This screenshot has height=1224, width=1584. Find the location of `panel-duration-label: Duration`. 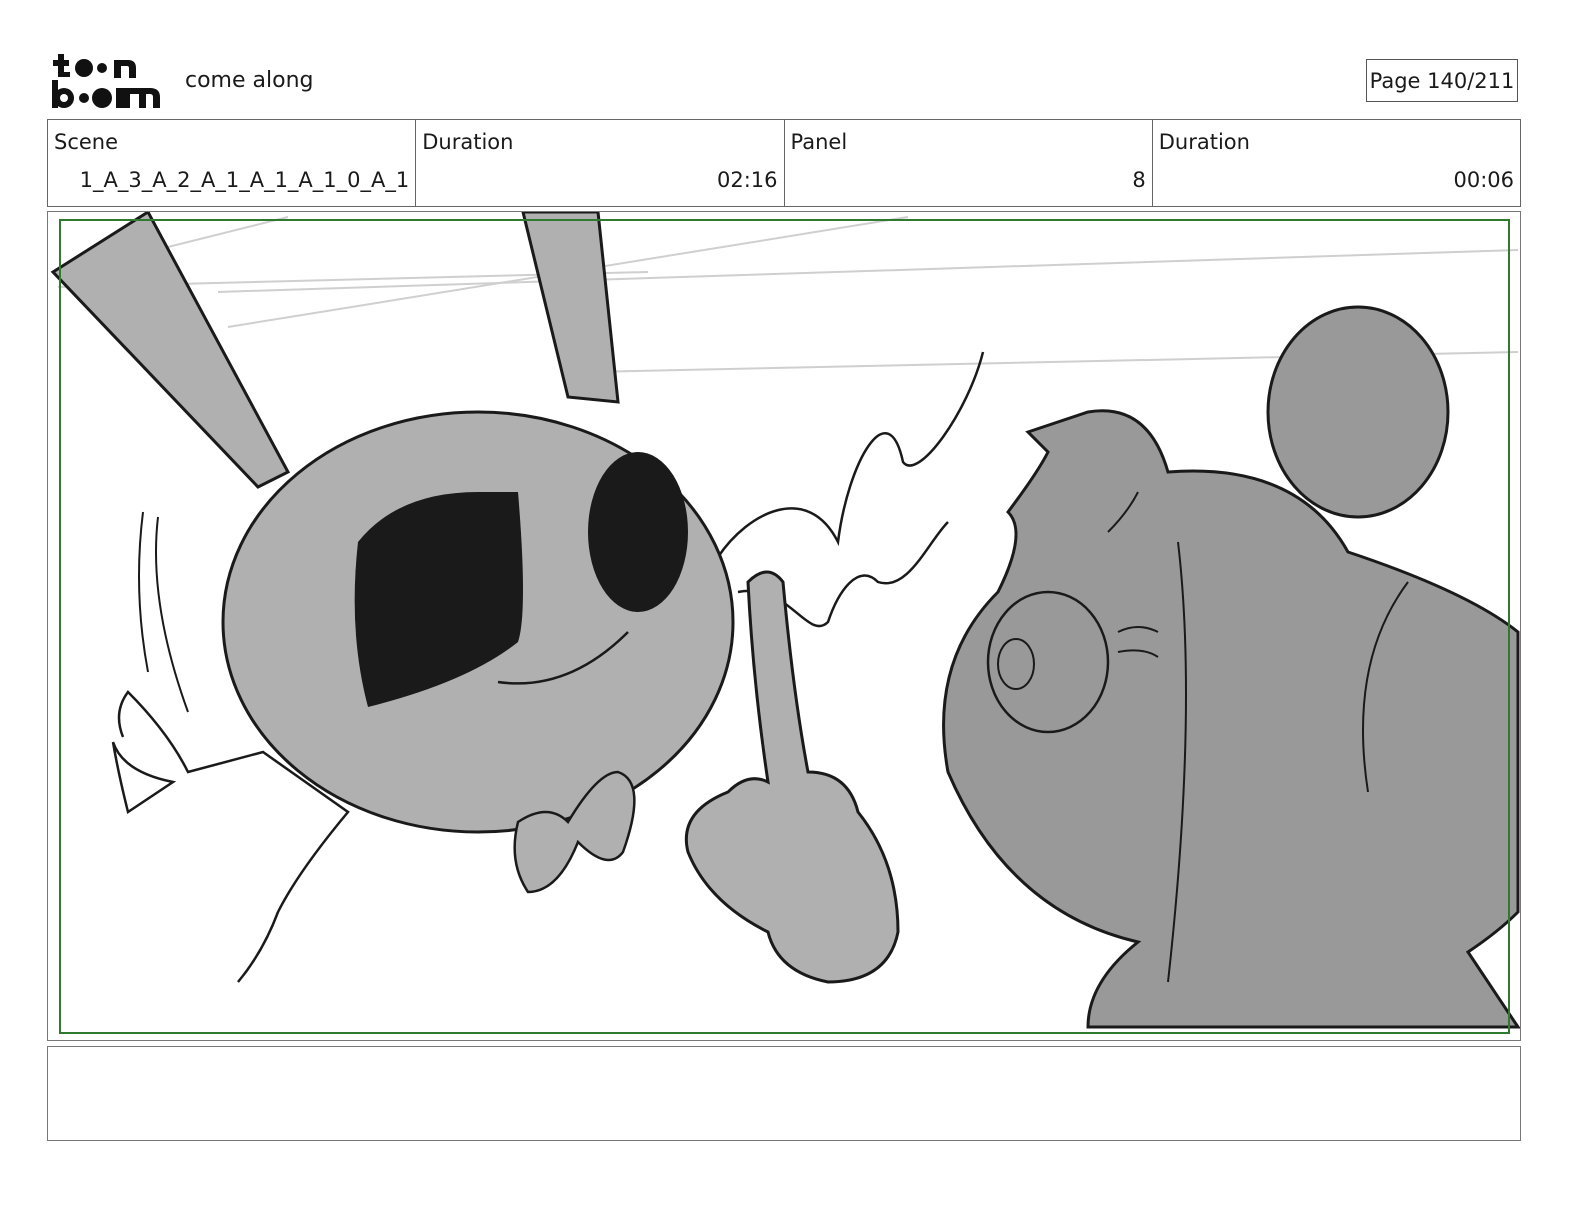

panel-duration-label: Duration is located at coordinates (1204, 142).